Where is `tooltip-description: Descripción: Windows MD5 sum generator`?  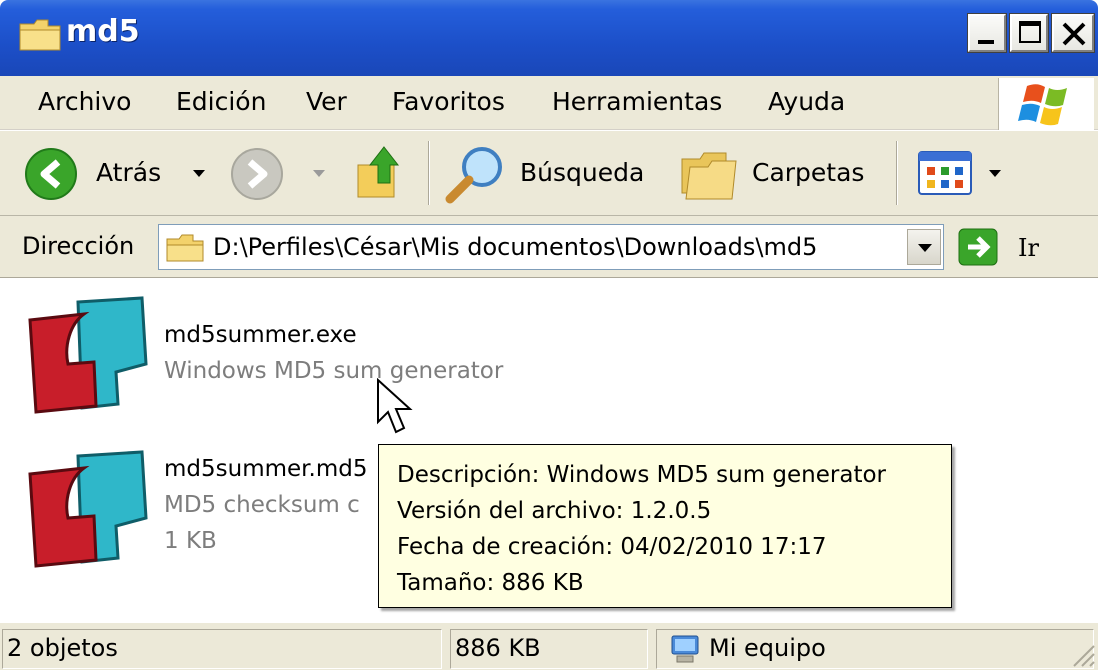
tooltip-description: Descripción: Windows MD5 sum generator is located at coordinates (642, 475).